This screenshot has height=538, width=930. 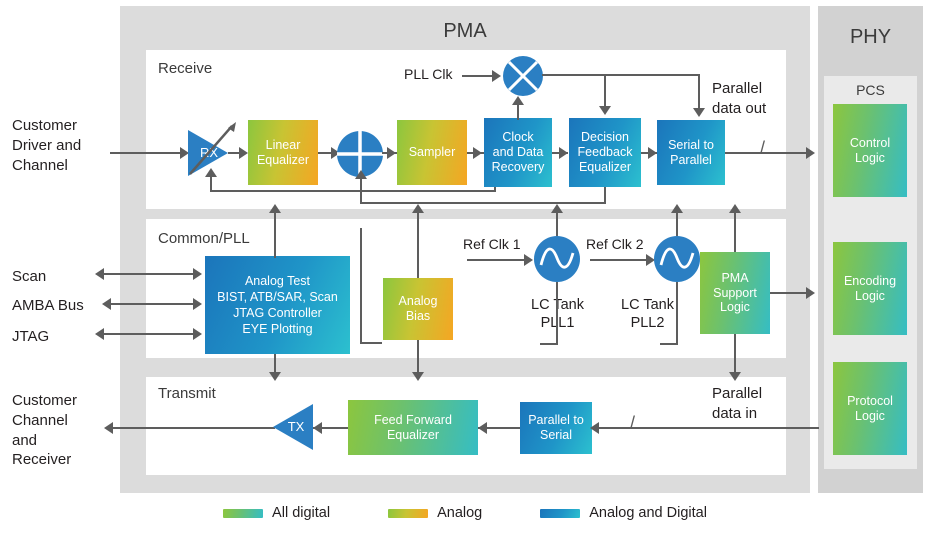 I want to click on mixer-symbol-icon, so click(x=523, y=76).